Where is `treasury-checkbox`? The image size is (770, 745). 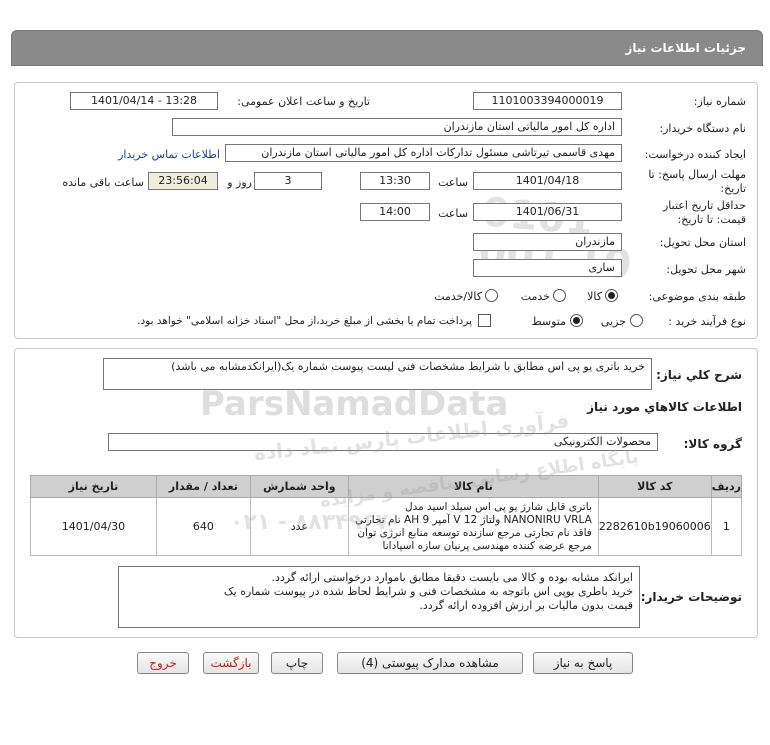 treasury-checkbox is located at coordinates (484, 320).